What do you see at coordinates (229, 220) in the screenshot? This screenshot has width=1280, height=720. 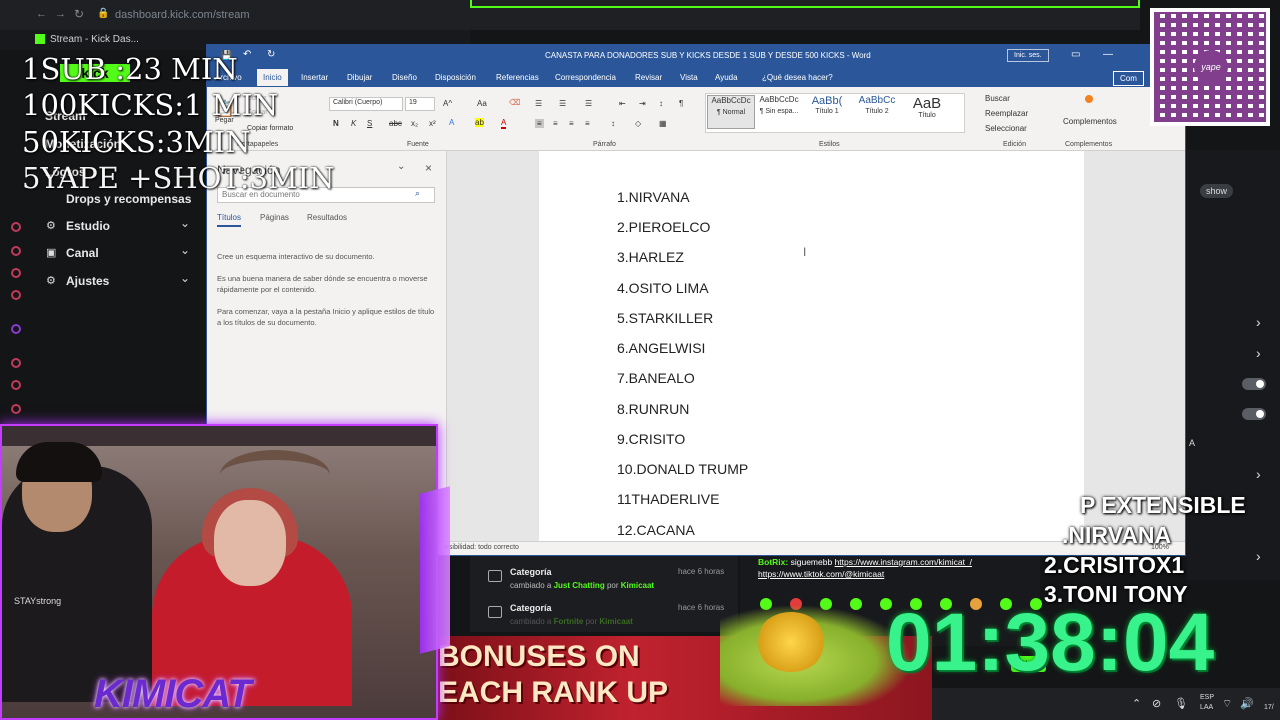 I see `nav-tab-titulos: Títulos` at bounding box center [229, 220].